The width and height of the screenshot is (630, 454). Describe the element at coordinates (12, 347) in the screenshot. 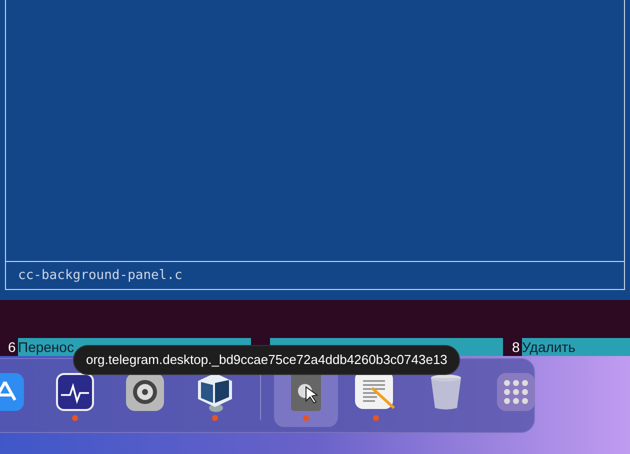

I see `key-number: 6` at that location.